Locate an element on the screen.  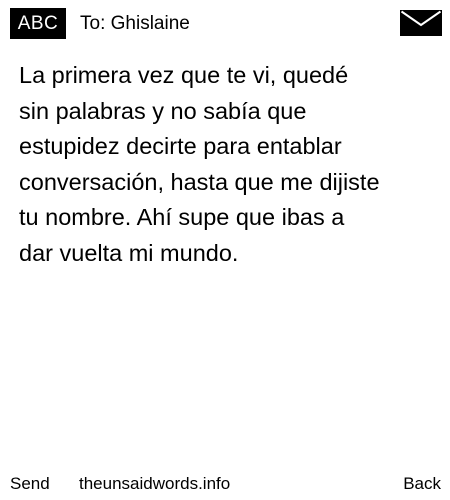
footer-bar: Send theunsaidwords.info Back is located at coordinates (225, 484).